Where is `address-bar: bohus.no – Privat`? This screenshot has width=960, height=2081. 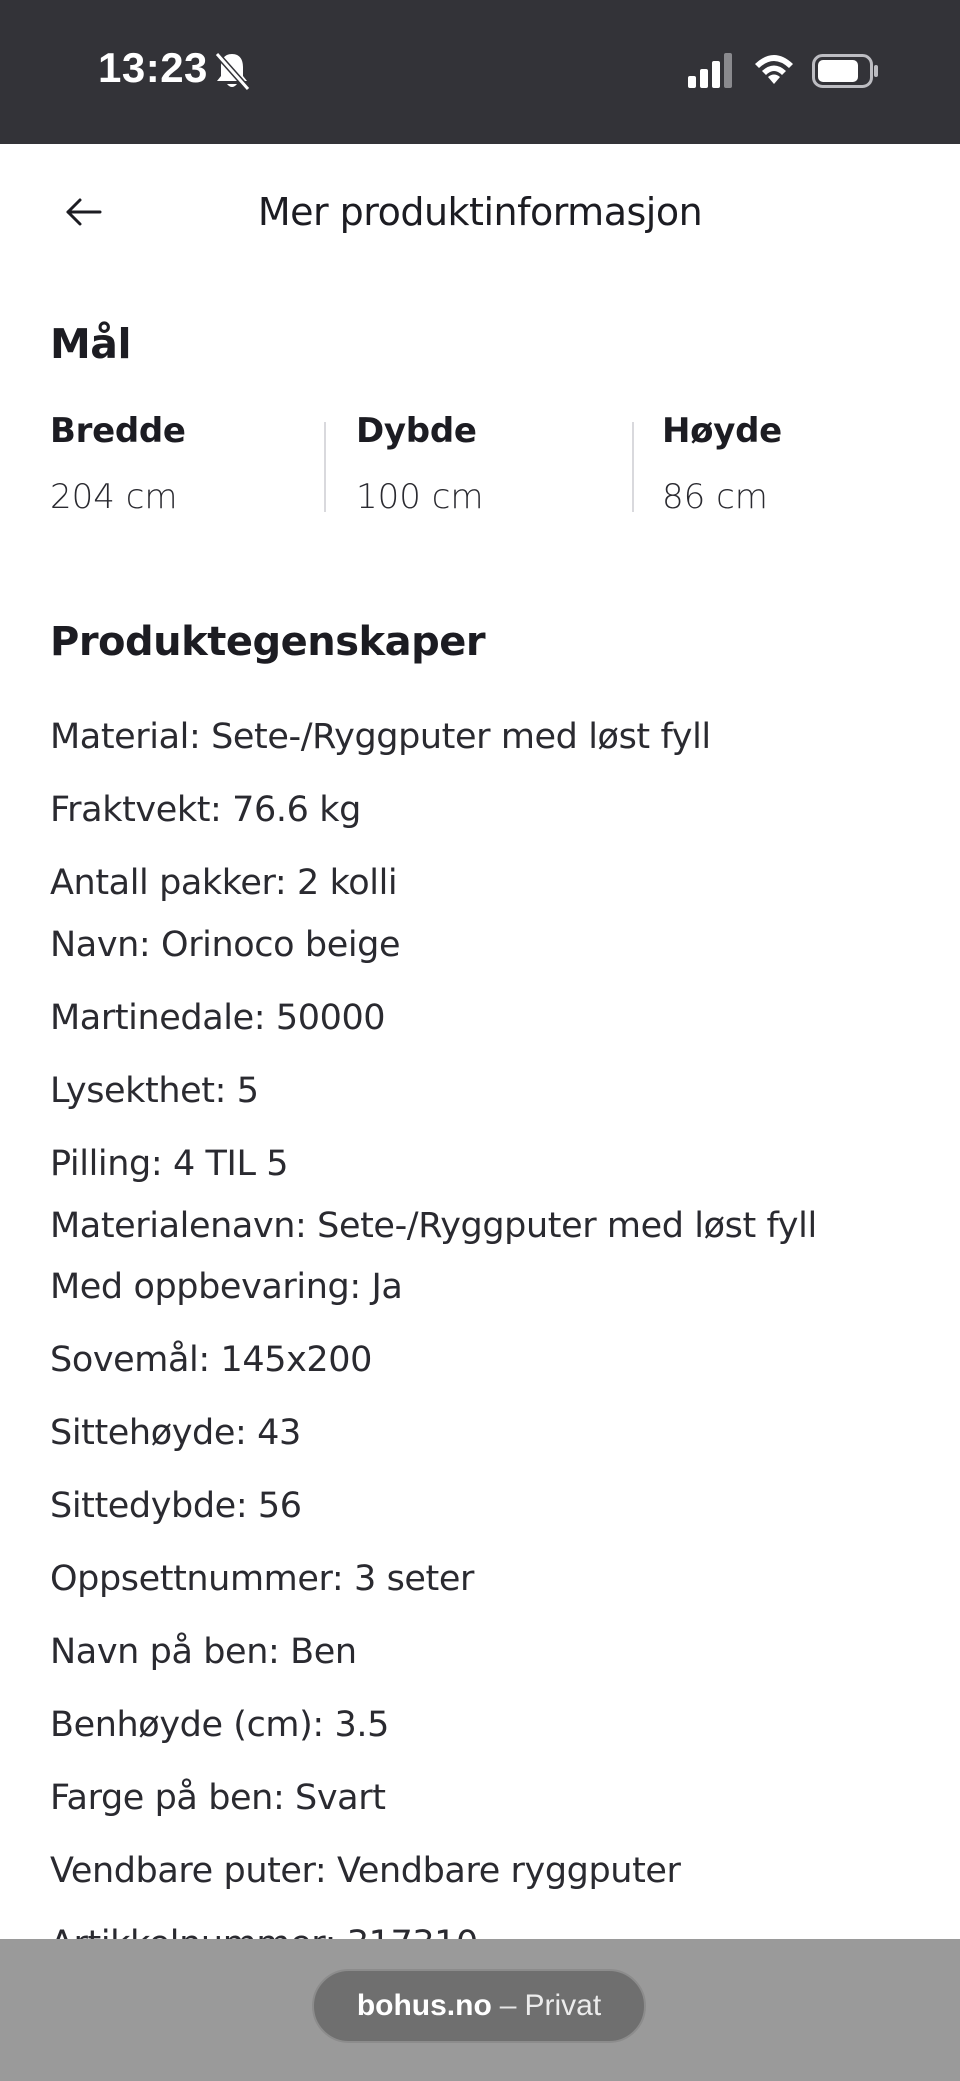 address-bar: bohus.no – Privat is located at coordinates (479, 2006).